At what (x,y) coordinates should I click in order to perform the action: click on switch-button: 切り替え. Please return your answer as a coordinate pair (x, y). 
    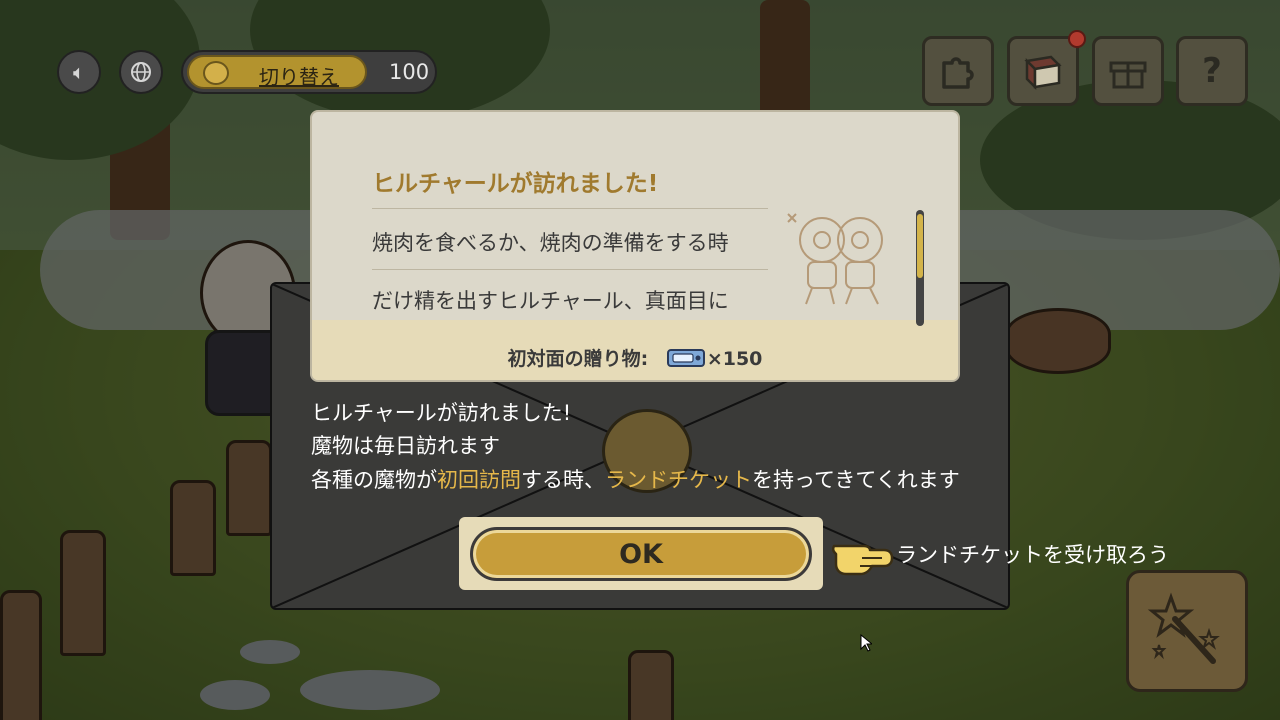
    Looking at the image, I should click on (277, 72).